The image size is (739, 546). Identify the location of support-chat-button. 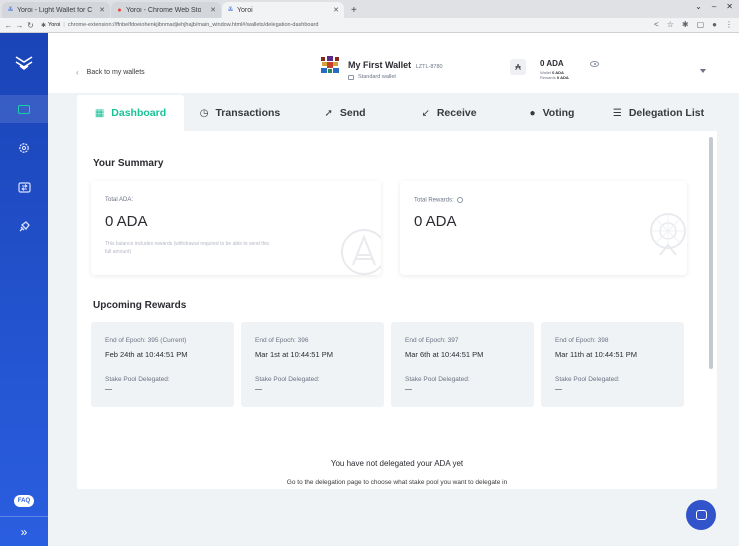
(701, 515).